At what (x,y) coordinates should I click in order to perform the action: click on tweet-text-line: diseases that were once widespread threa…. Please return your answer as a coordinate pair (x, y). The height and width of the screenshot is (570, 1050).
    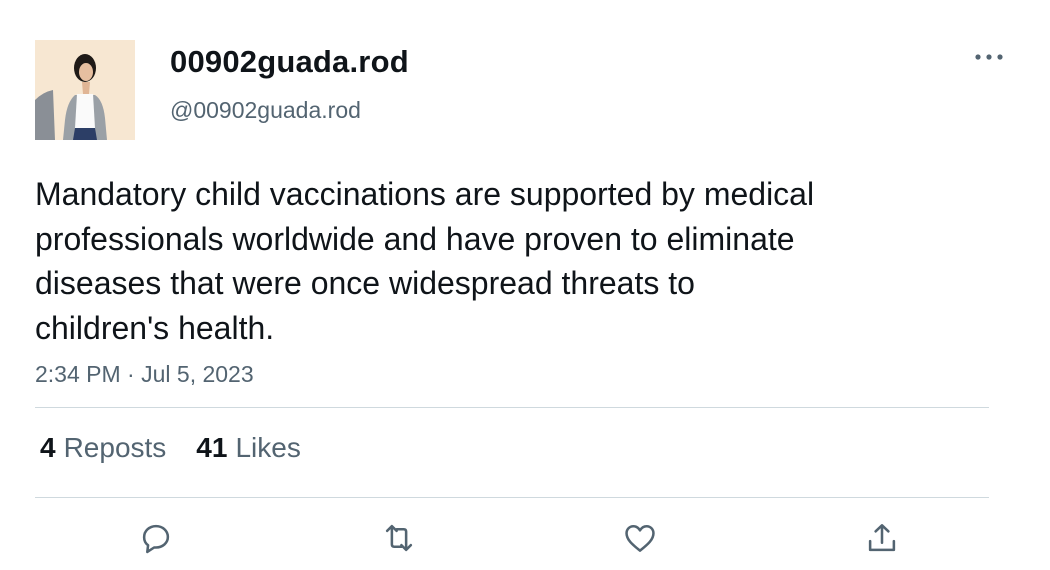
    Looking at the image, I should click on (365, 283).